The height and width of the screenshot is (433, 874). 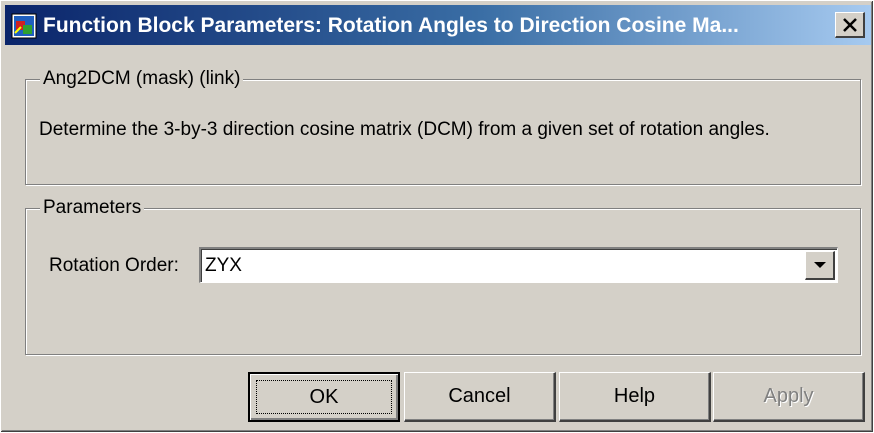 What do you see at coordinates (223, 265) in the screenshot?
I see `rotation-order-value: ZYX` at bounding box center [223, 265].